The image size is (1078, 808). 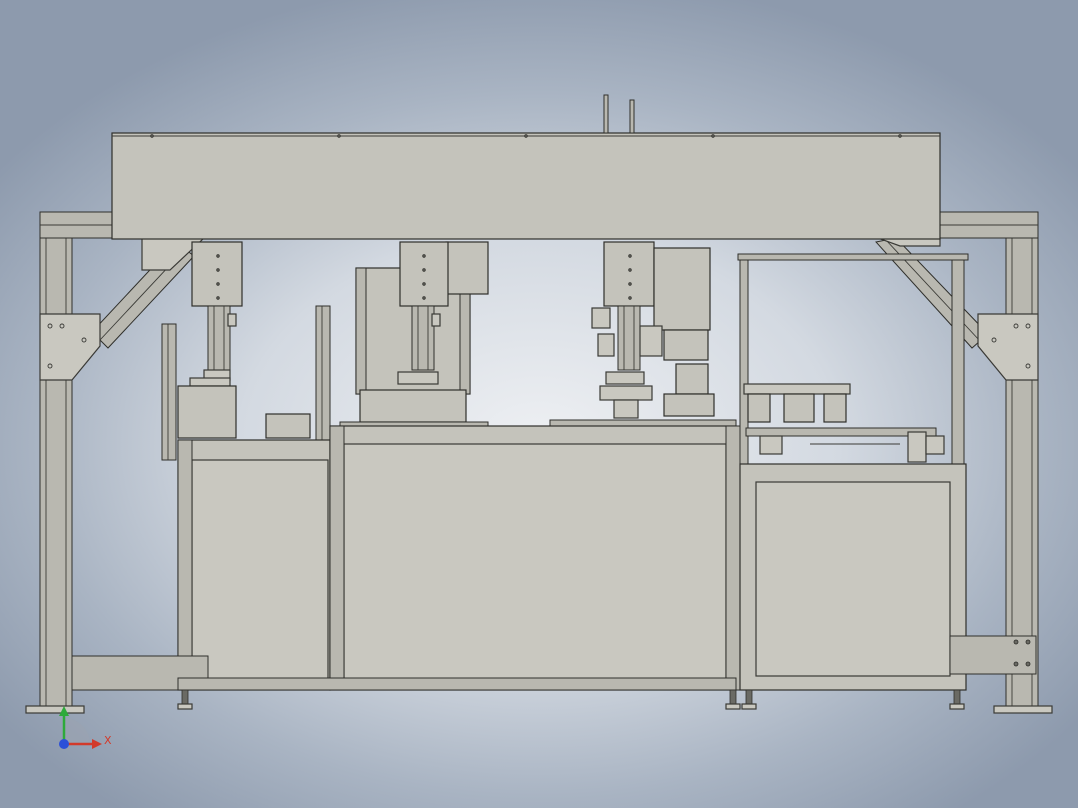 I want to click on coordinate-triad: X, so click(x=85, y=727).